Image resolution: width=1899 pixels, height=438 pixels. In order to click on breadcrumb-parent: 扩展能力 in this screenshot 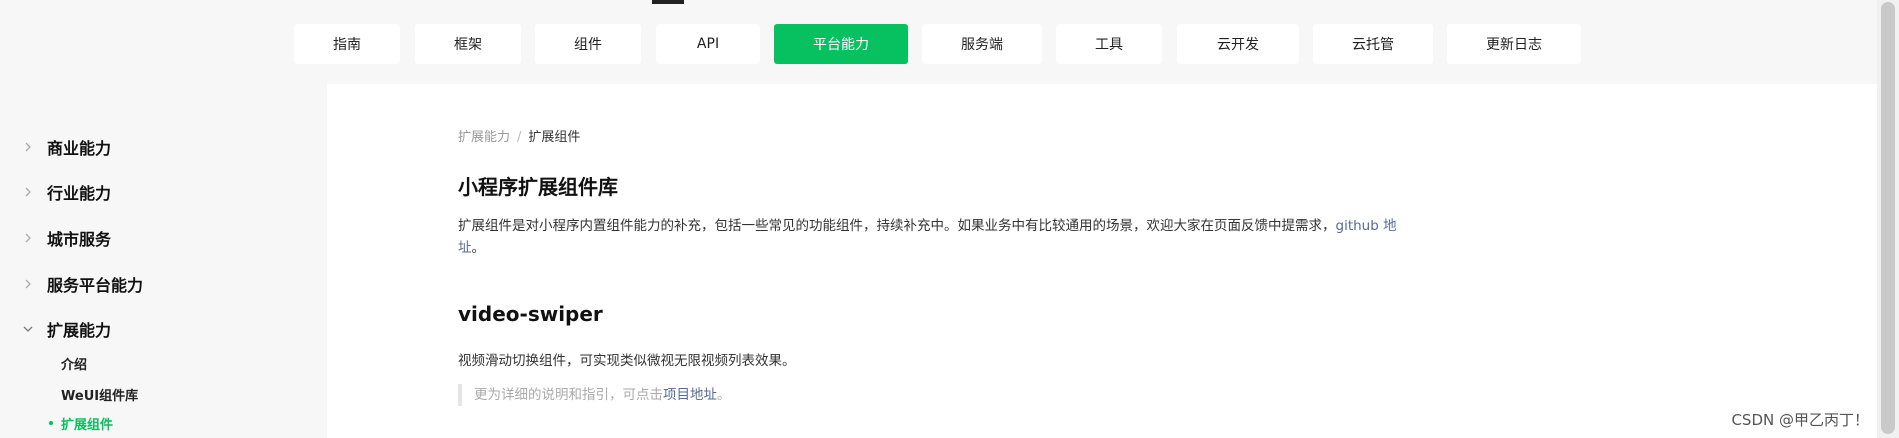, I will do `click(484, 137)`.